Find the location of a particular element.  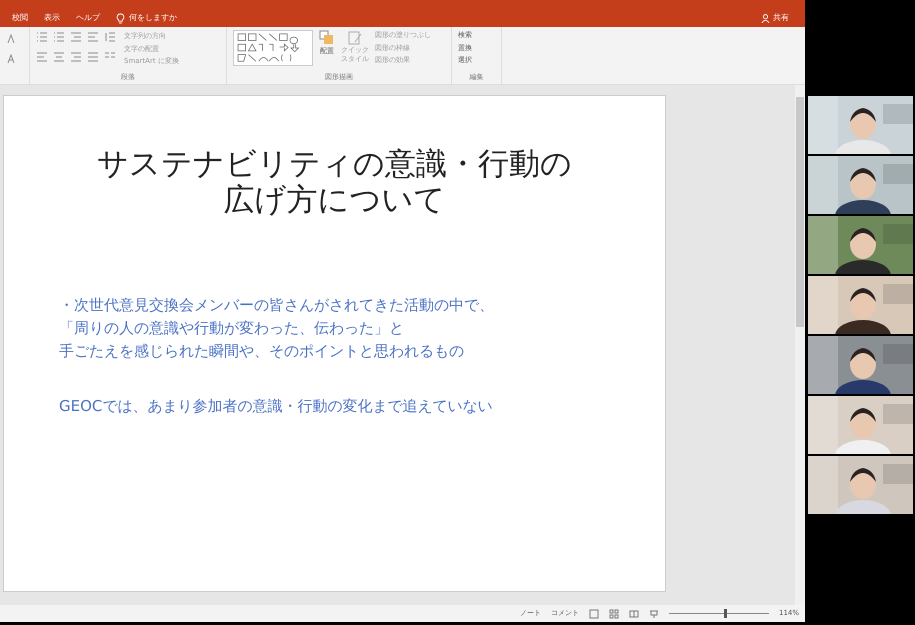

justify-icon is located at coordinates (93, 57).